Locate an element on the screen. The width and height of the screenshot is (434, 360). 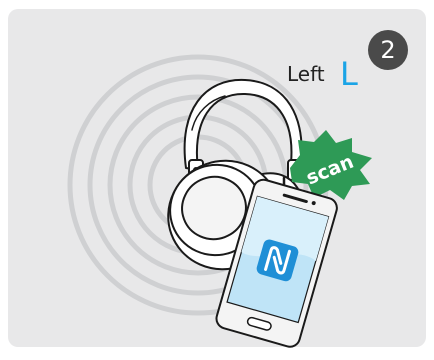
step-number-badge: 2 is located at coordinates (388, 50).